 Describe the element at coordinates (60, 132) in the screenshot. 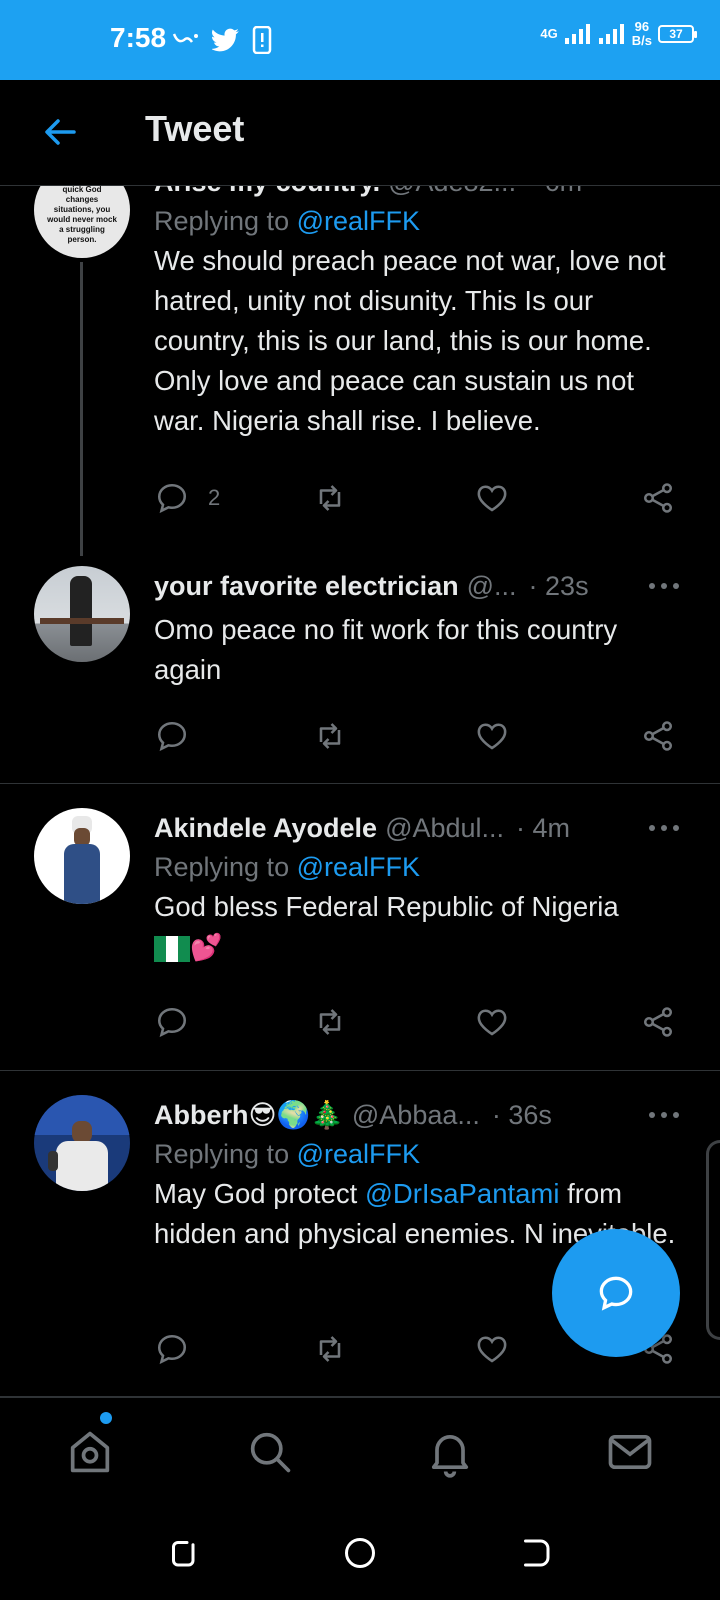

I see `arrow-left-icon` at that location.